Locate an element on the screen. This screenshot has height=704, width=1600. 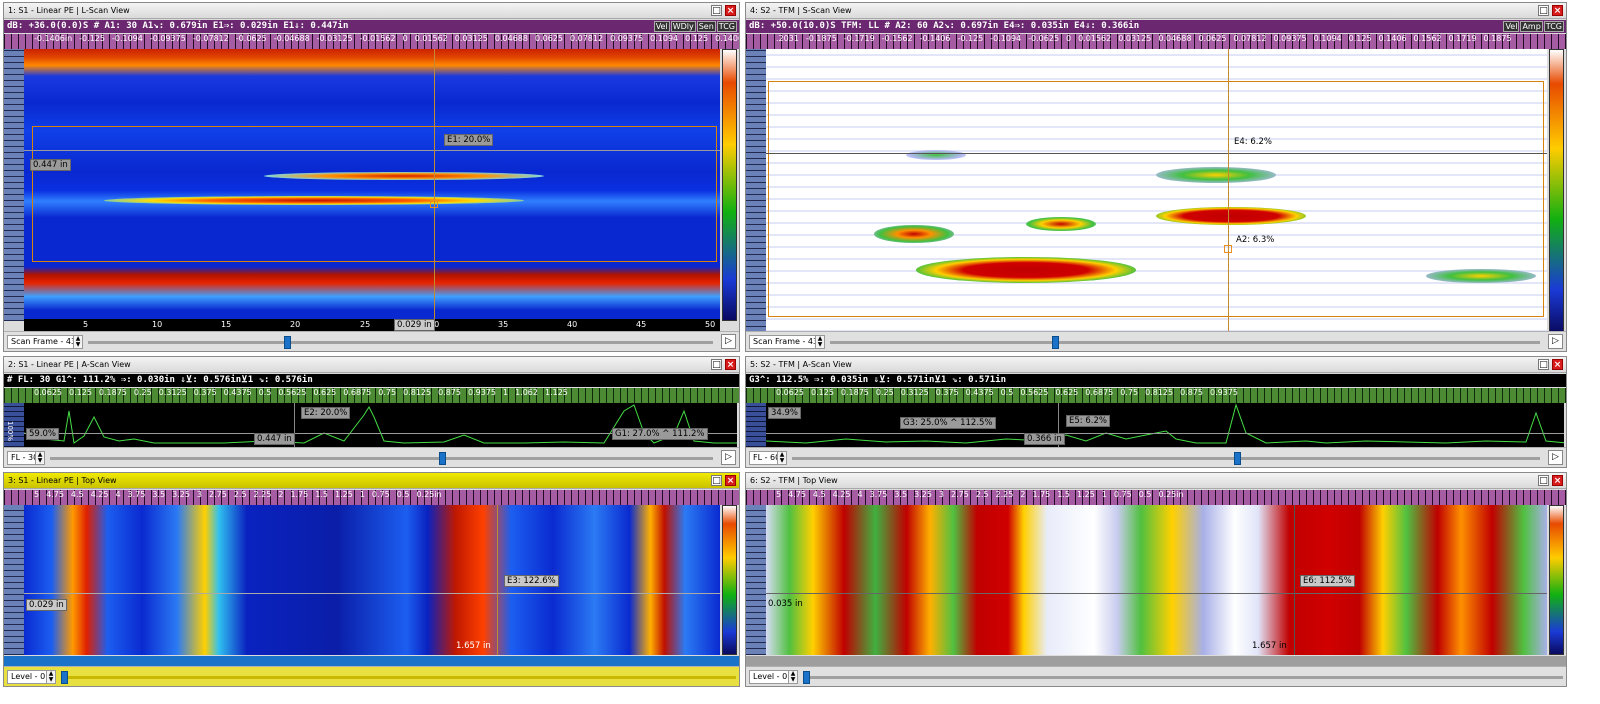
ruler-tick-label: -0.125 is located at coordinates (92, 38).